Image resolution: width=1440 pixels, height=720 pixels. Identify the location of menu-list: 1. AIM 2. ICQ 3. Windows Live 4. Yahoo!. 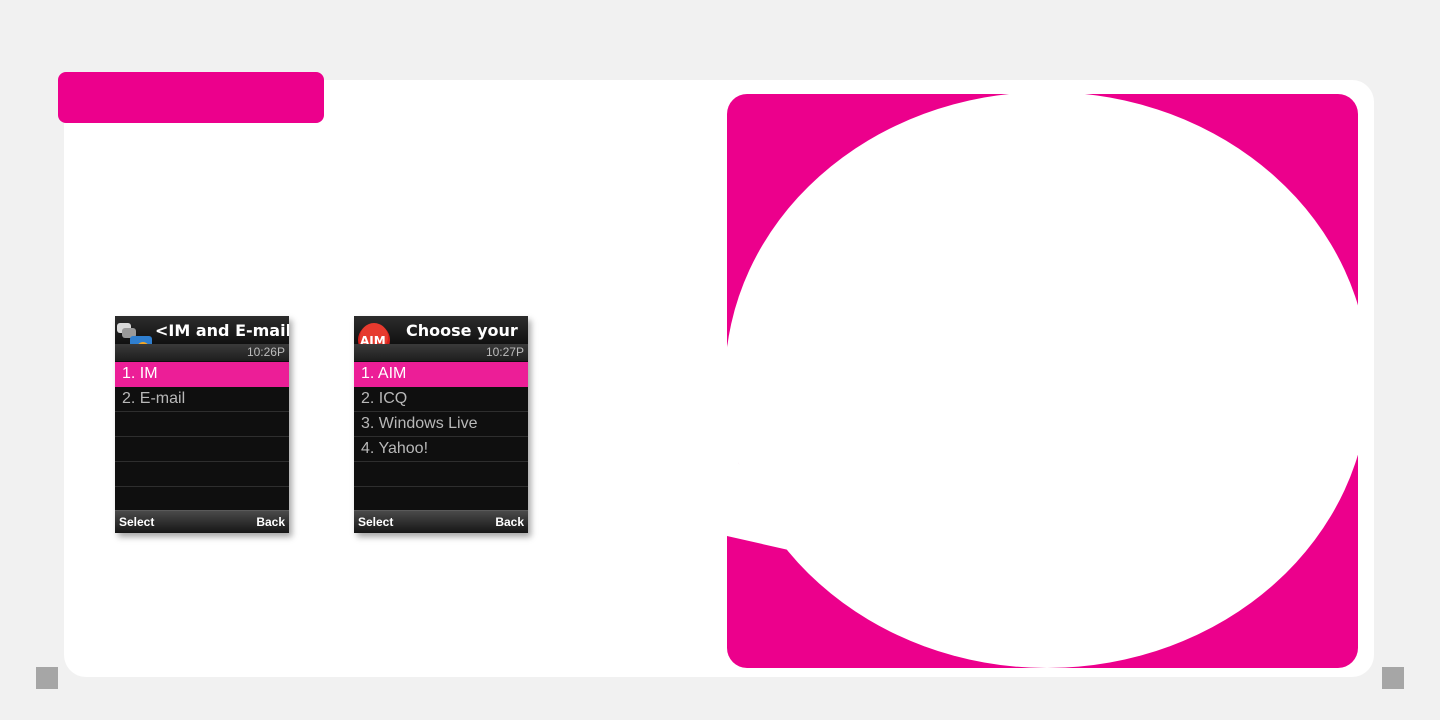
(441, 437).